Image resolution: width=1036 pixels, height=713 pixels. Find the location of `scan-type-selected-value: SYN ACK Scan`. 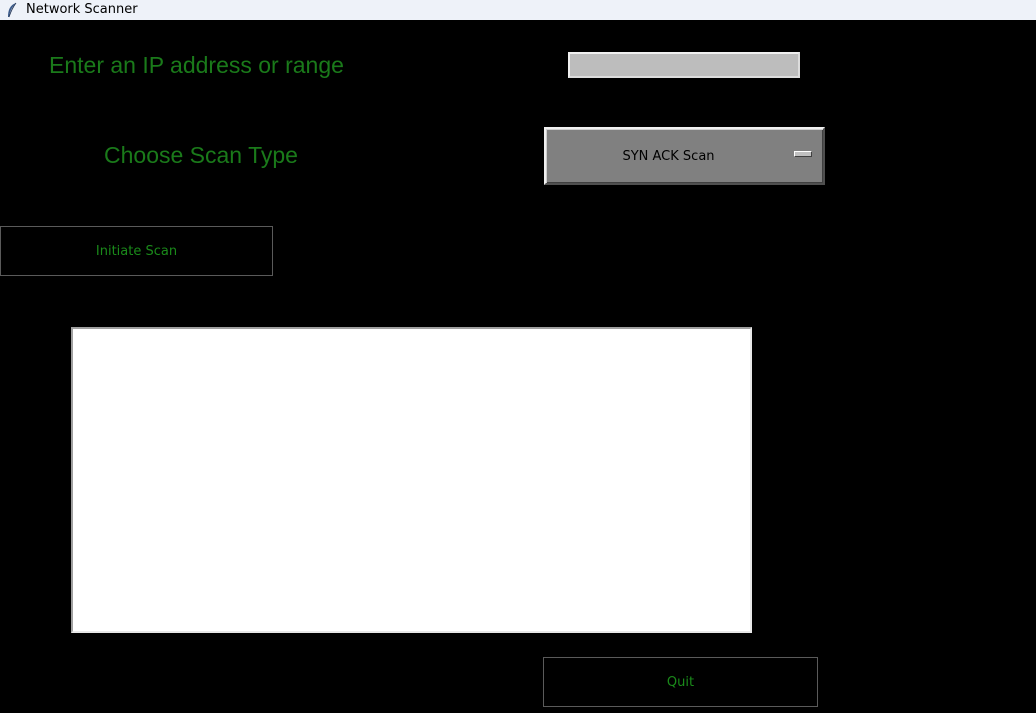

scan-type-selected-value: SYN ACK Scan is located at coordinates (668, 156).